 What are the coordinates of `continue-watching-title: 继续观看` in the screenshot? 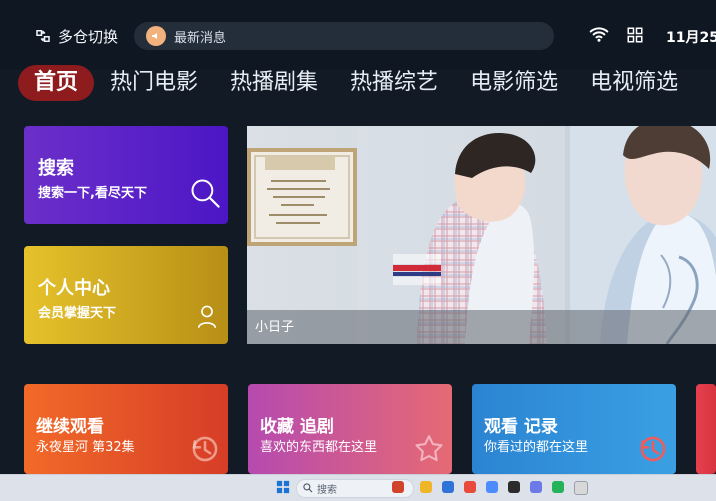 It's located at (70, 427).